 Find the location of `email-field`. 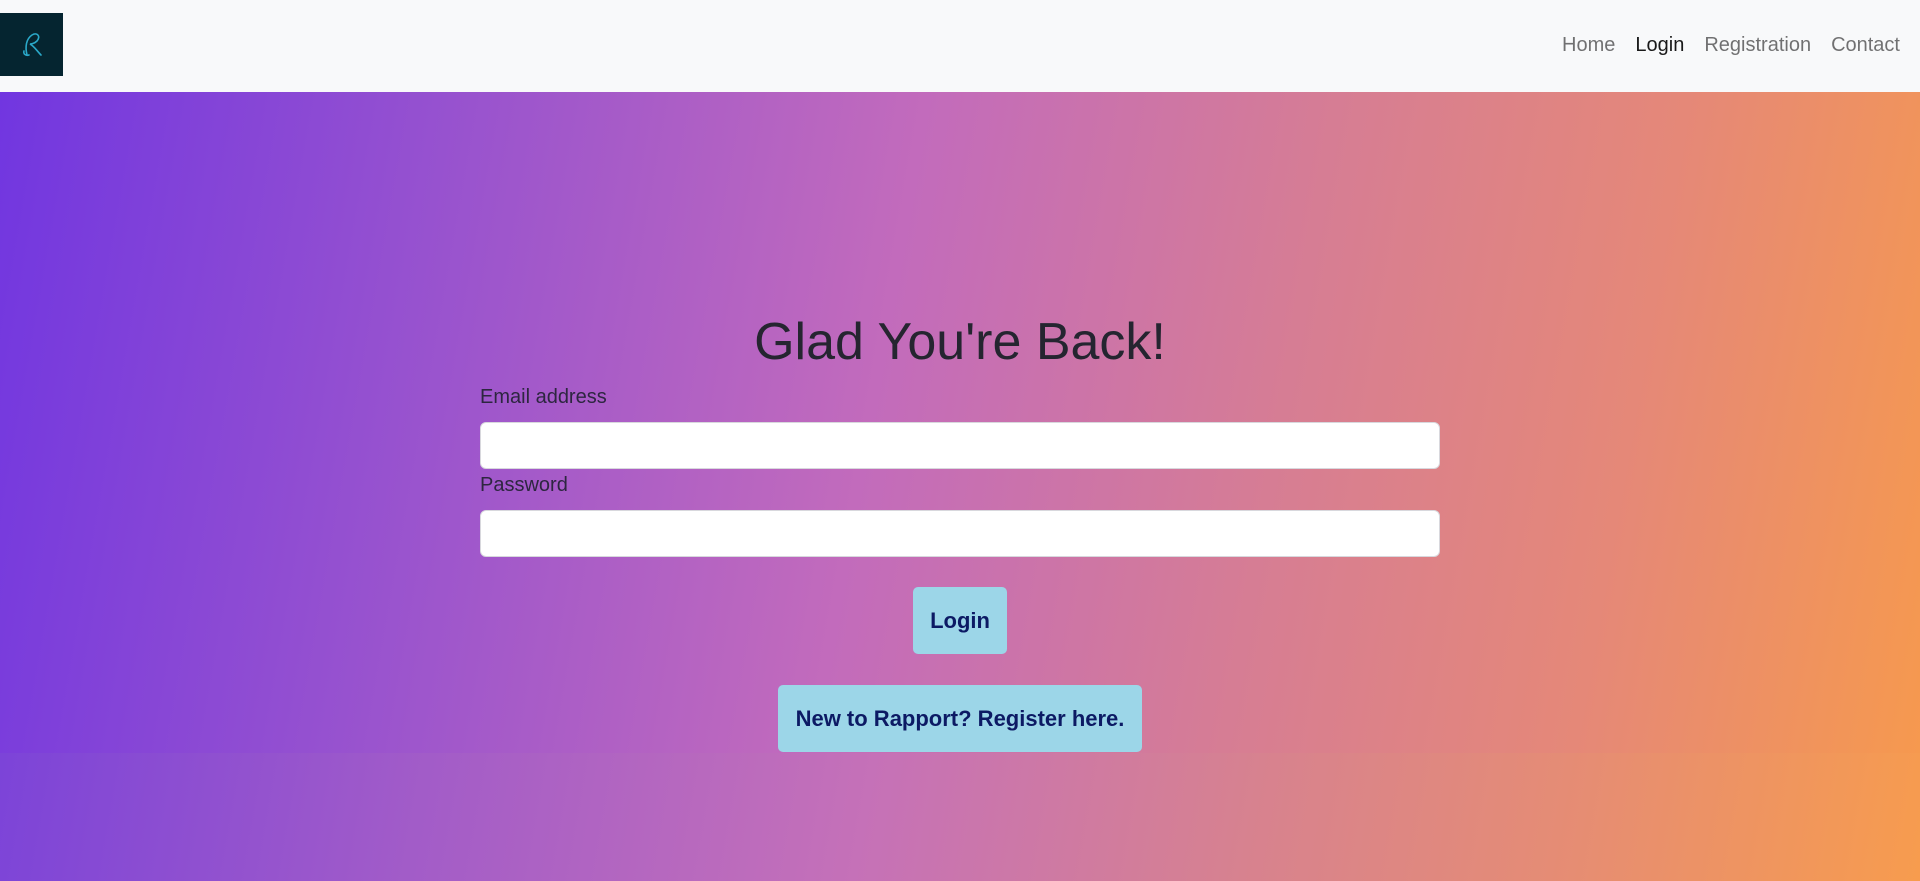

email-field is located at coordinates (960, 445).